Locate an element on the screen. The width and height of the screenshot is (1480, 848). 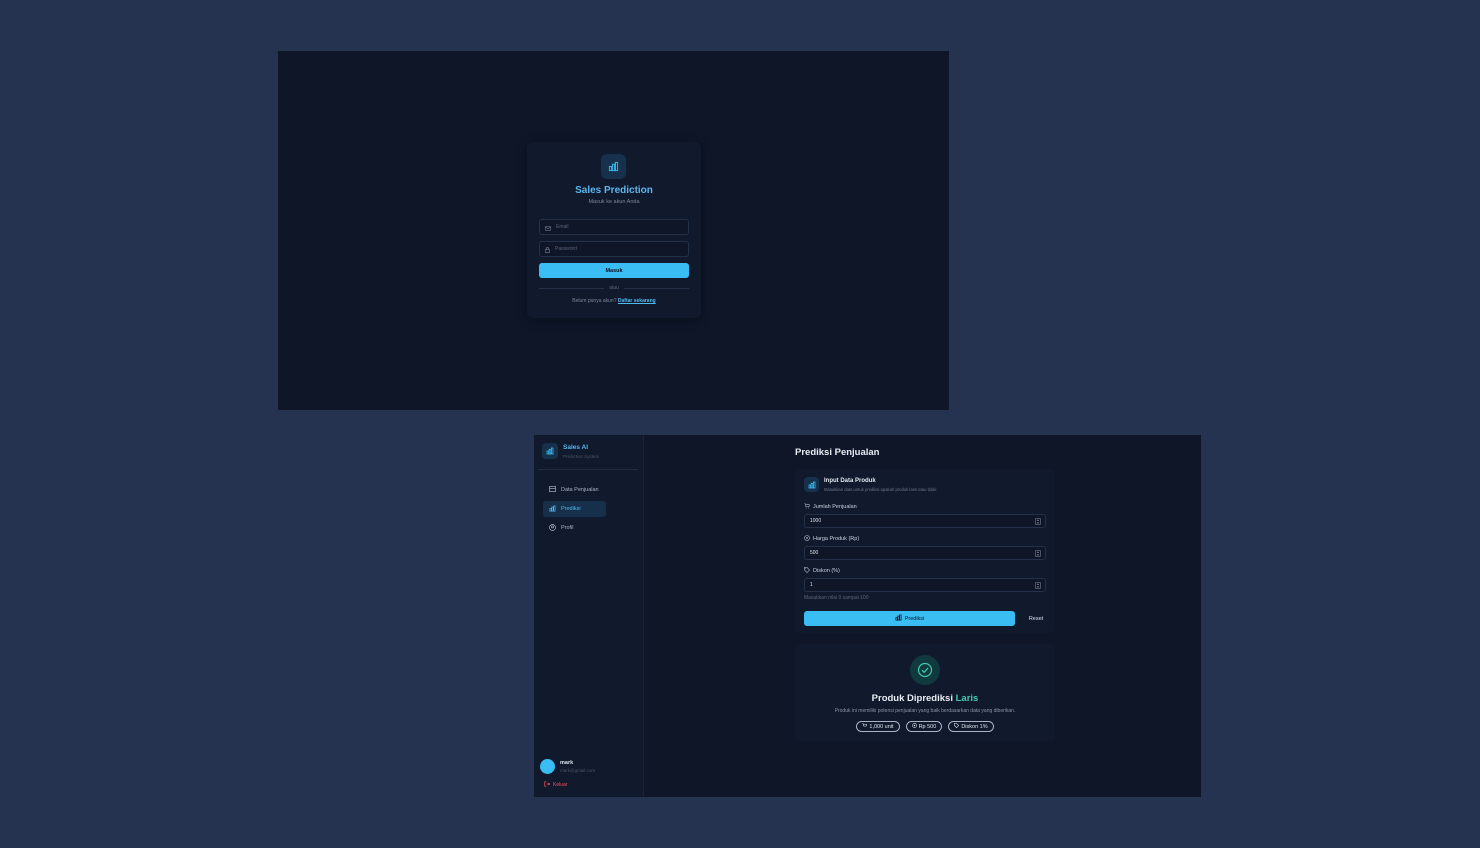
login-button: Masuk is located at coordinates (614, 270).